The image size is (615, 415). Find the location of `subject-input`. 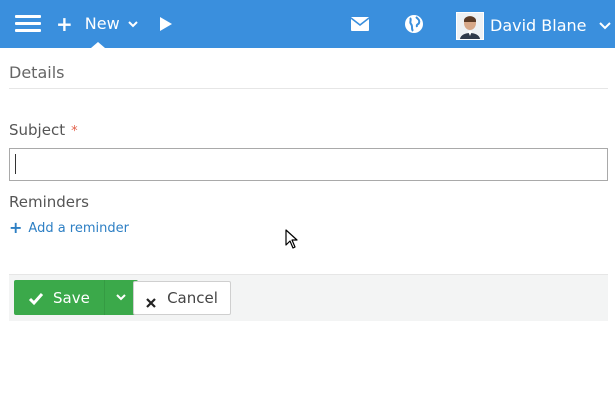

subject-input is located at coordinates (308, 164).